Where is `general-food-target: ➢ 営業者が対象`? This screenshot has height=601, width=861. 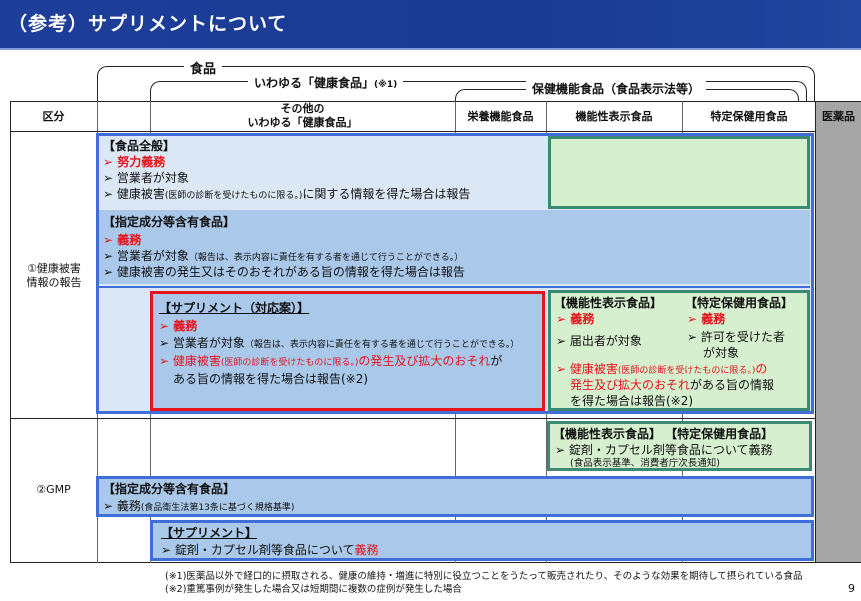
general-food-target: ➢ 営業者が対象 is located at coordinates (146, 178).